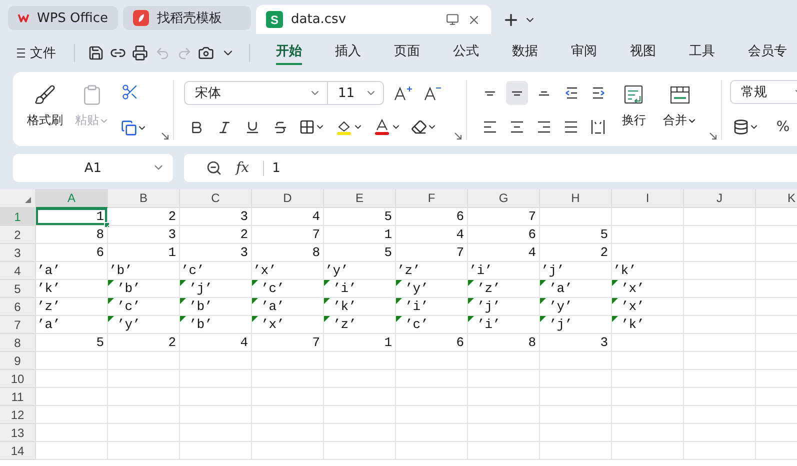  Describe the element at coordinates (18, 397) in the screenshot. I see `row-header: 11` at that location.